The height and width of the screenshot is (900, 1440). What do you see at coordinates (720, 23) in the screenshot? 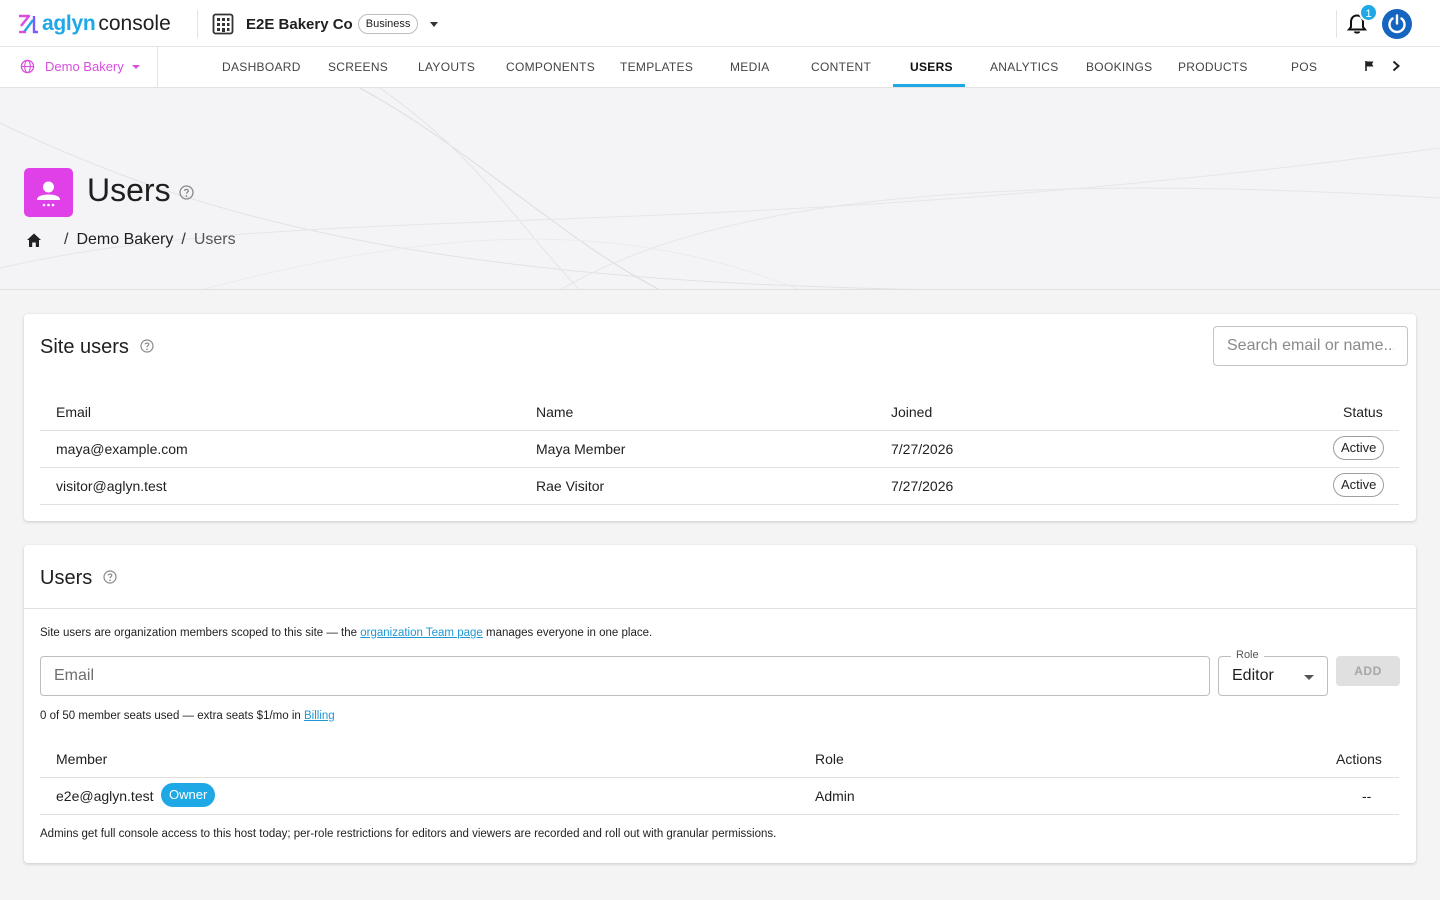
I see `top-bar: aglyn console E2E Bakery Co Business 1` at bounding box center [720, 23].